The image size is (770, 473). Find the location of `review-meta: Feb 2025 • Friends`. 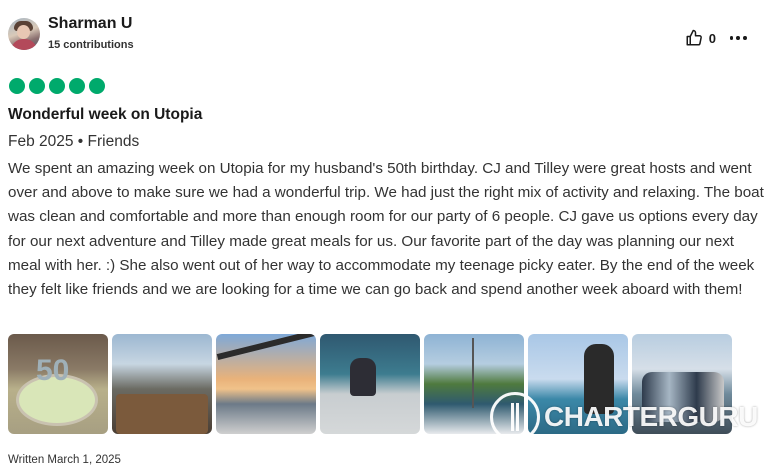

review-meta: Feb 2025 • Friends is located at coordinates (74, 141).